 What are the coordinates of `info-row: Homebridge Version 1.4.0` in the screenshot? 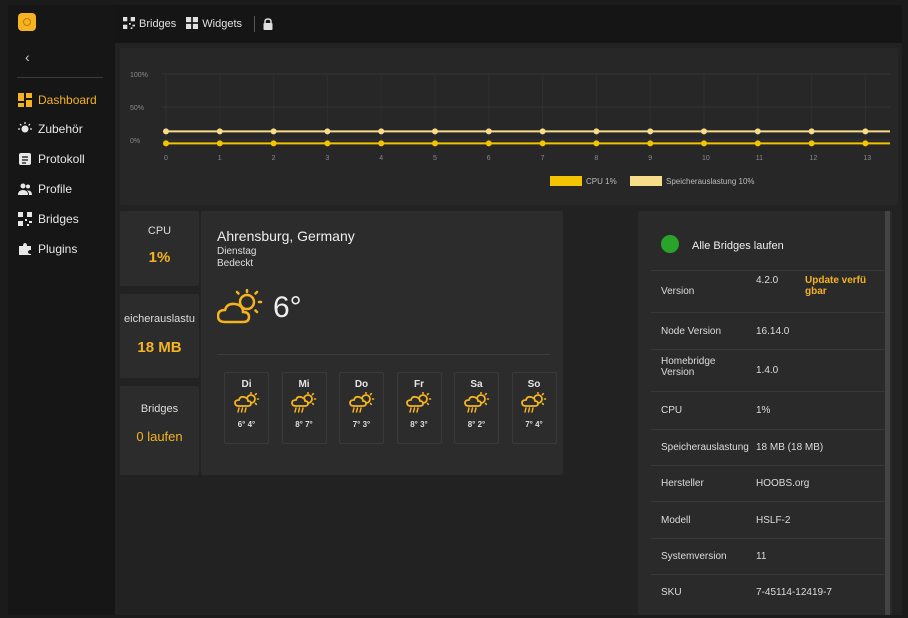 It's located at (767, 370).